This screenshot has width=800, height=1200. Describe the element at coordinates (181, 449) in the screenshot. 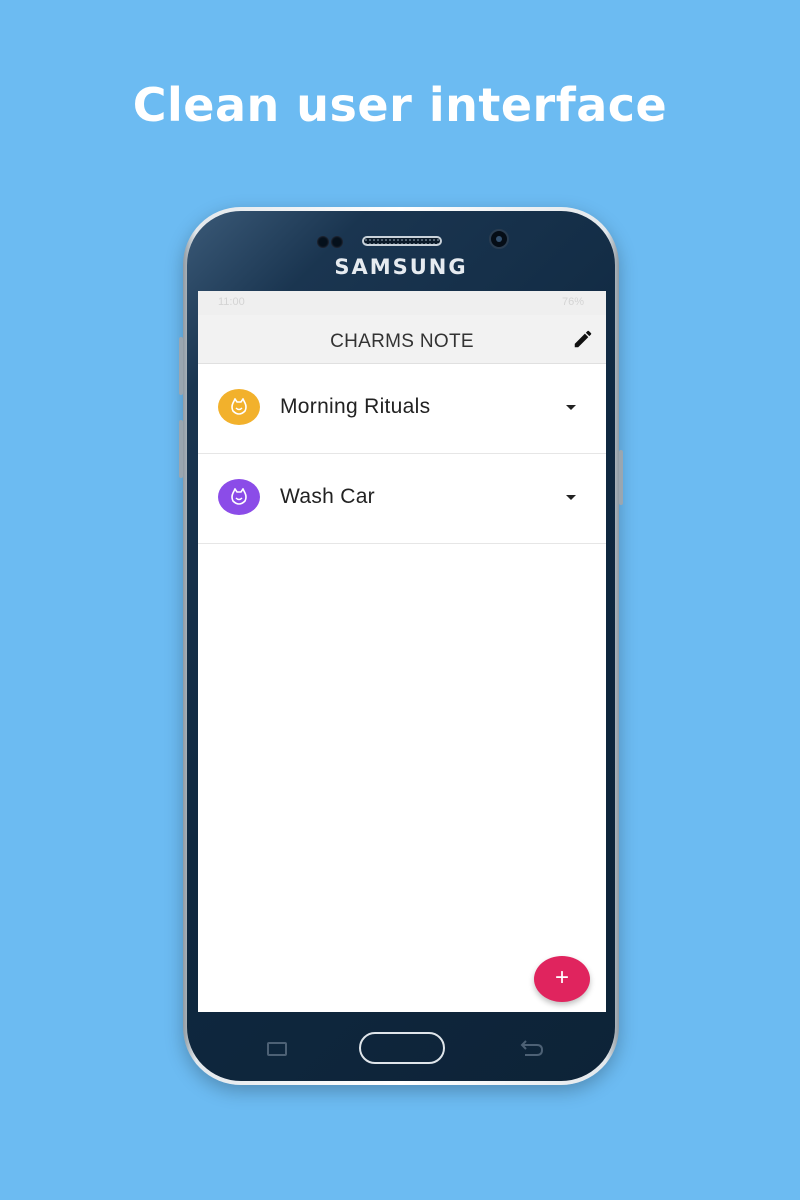

I see `volume-down-button` at that location.